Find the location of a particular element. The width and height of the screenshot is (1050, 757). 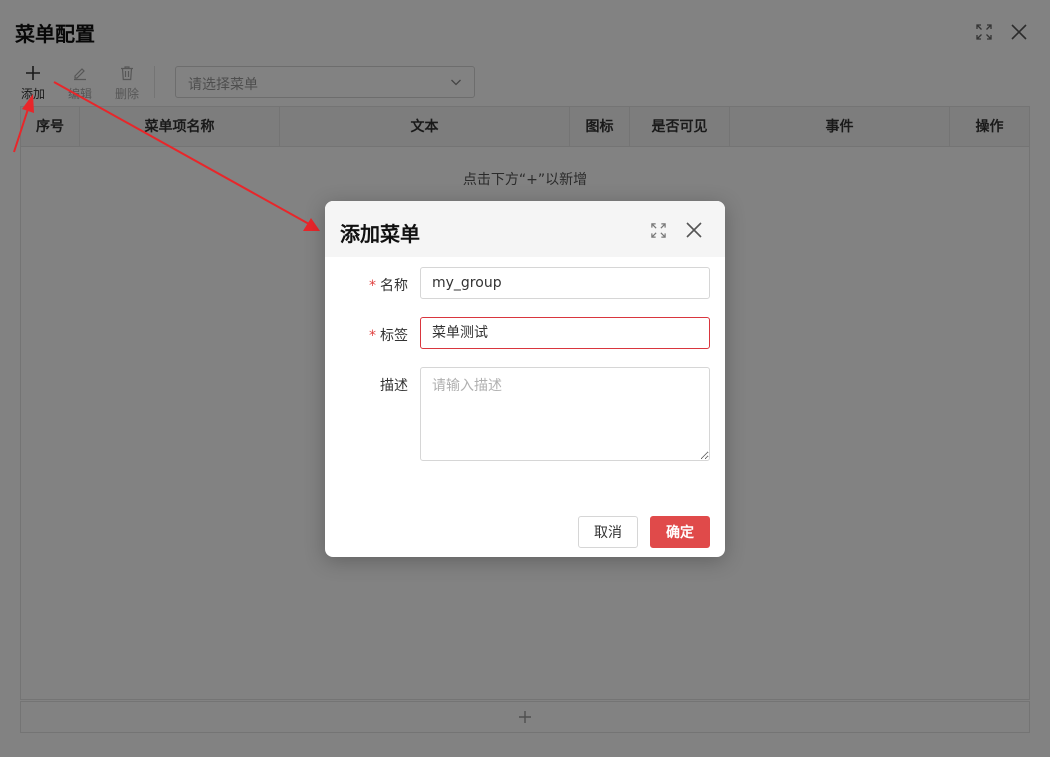

tag-label: * 标签 is located at coordinates (388, 335).